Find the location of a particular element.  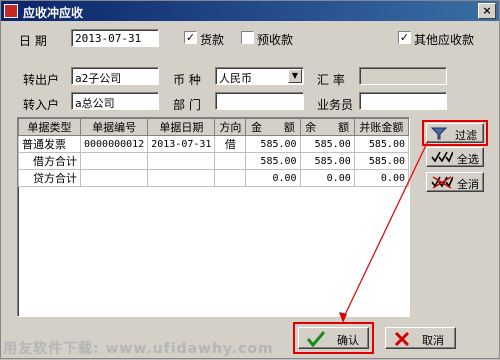

watermark-text: 用友软件下载: www.ufidawhy.com is located at coordinates (138, 349).